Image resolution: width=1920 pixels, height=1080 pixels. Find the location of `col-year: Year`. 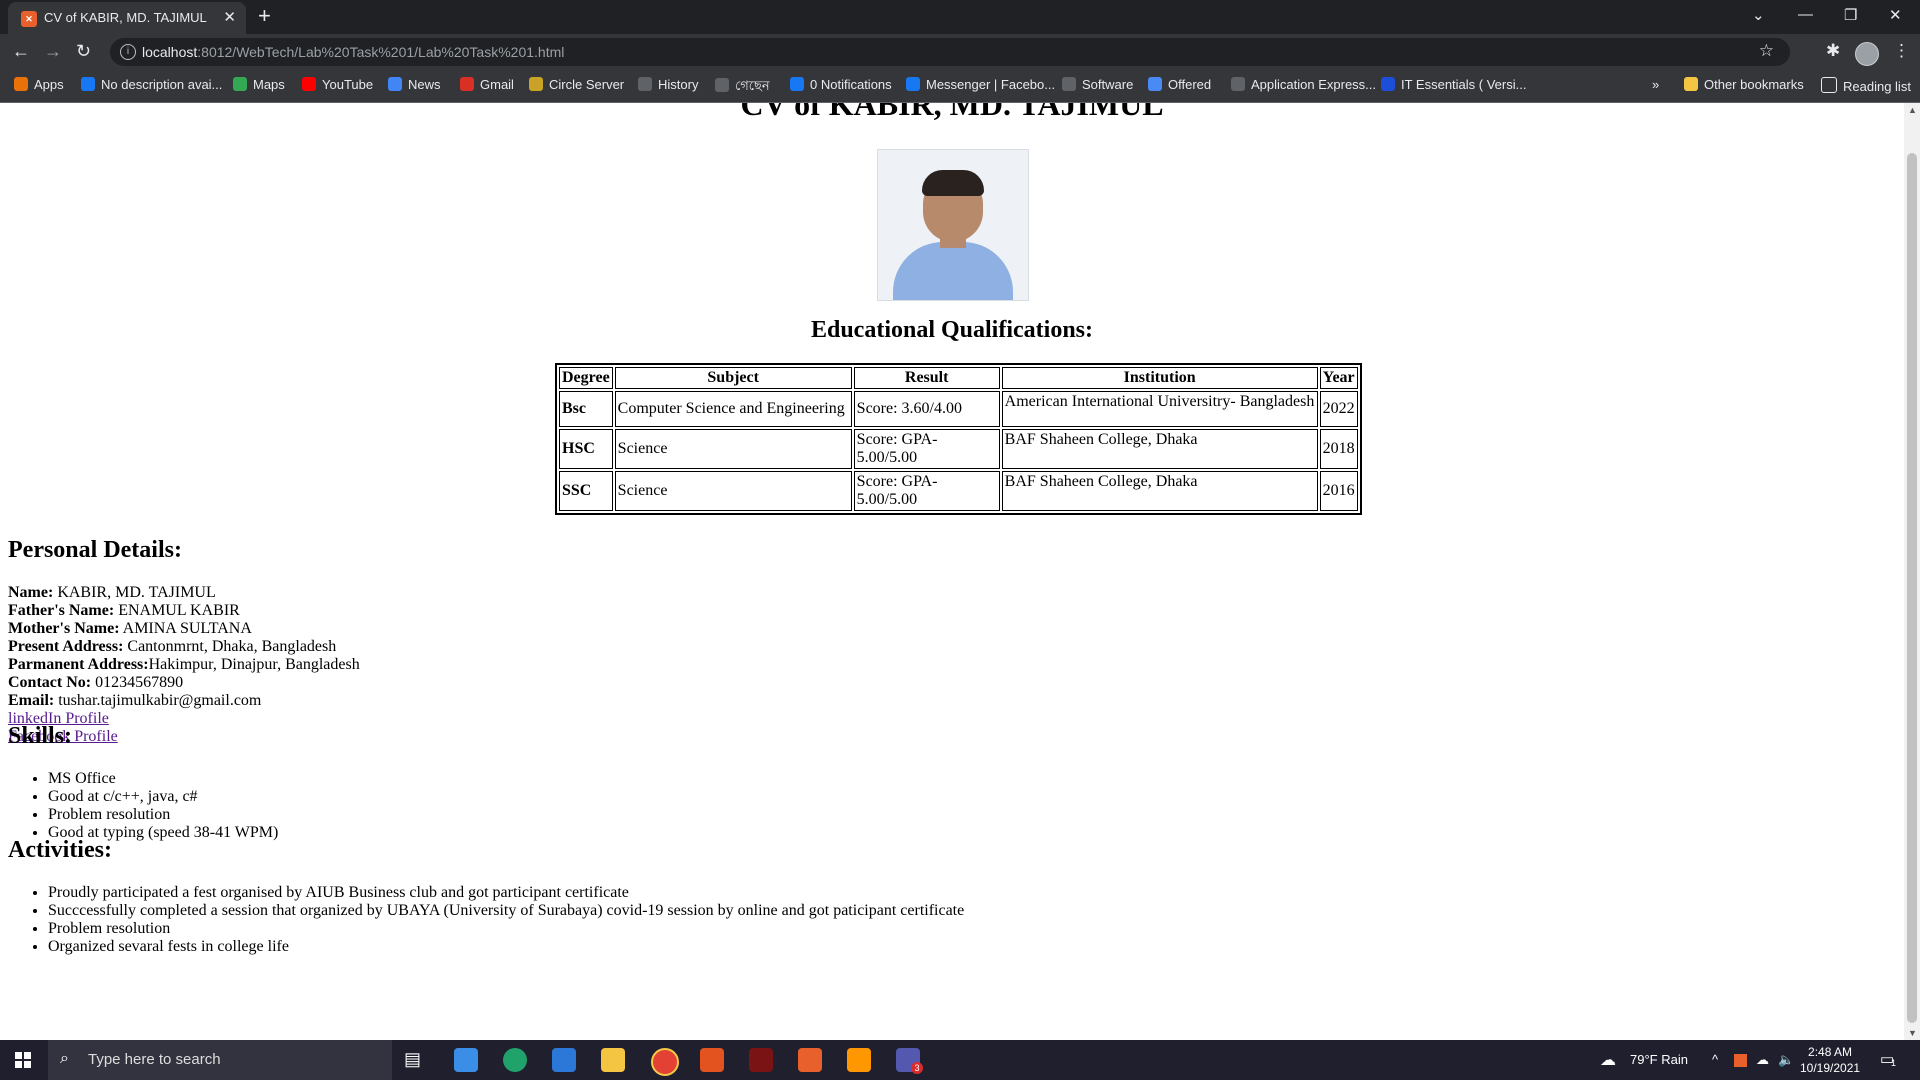

col-year: Year is located at coordinates (1338, 378).